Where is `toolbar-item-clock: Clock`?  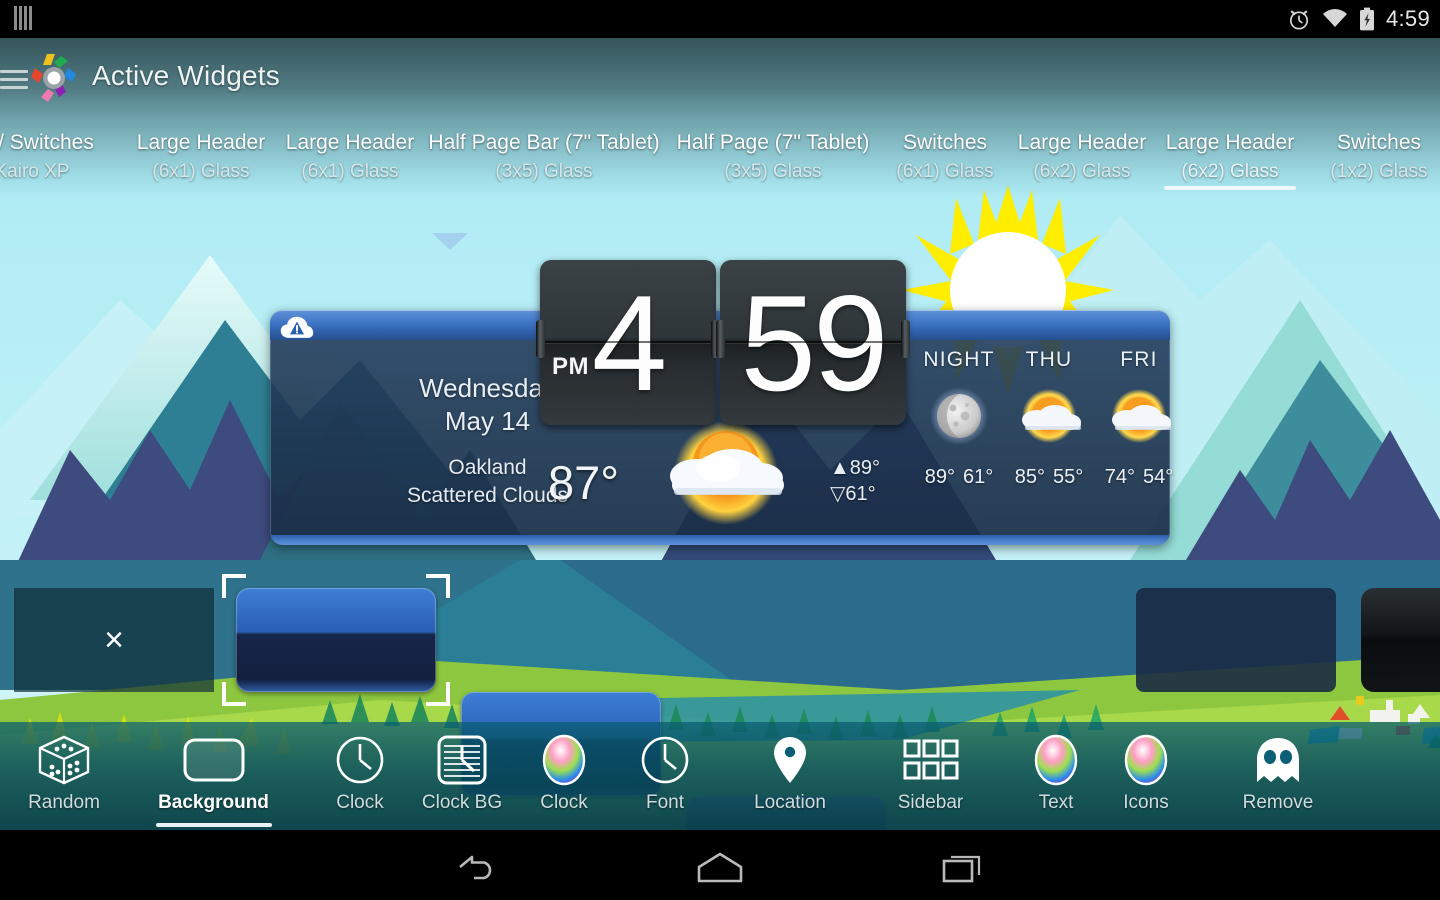
toolbar-item-clock: Clock is located at coordinates (360, 776).